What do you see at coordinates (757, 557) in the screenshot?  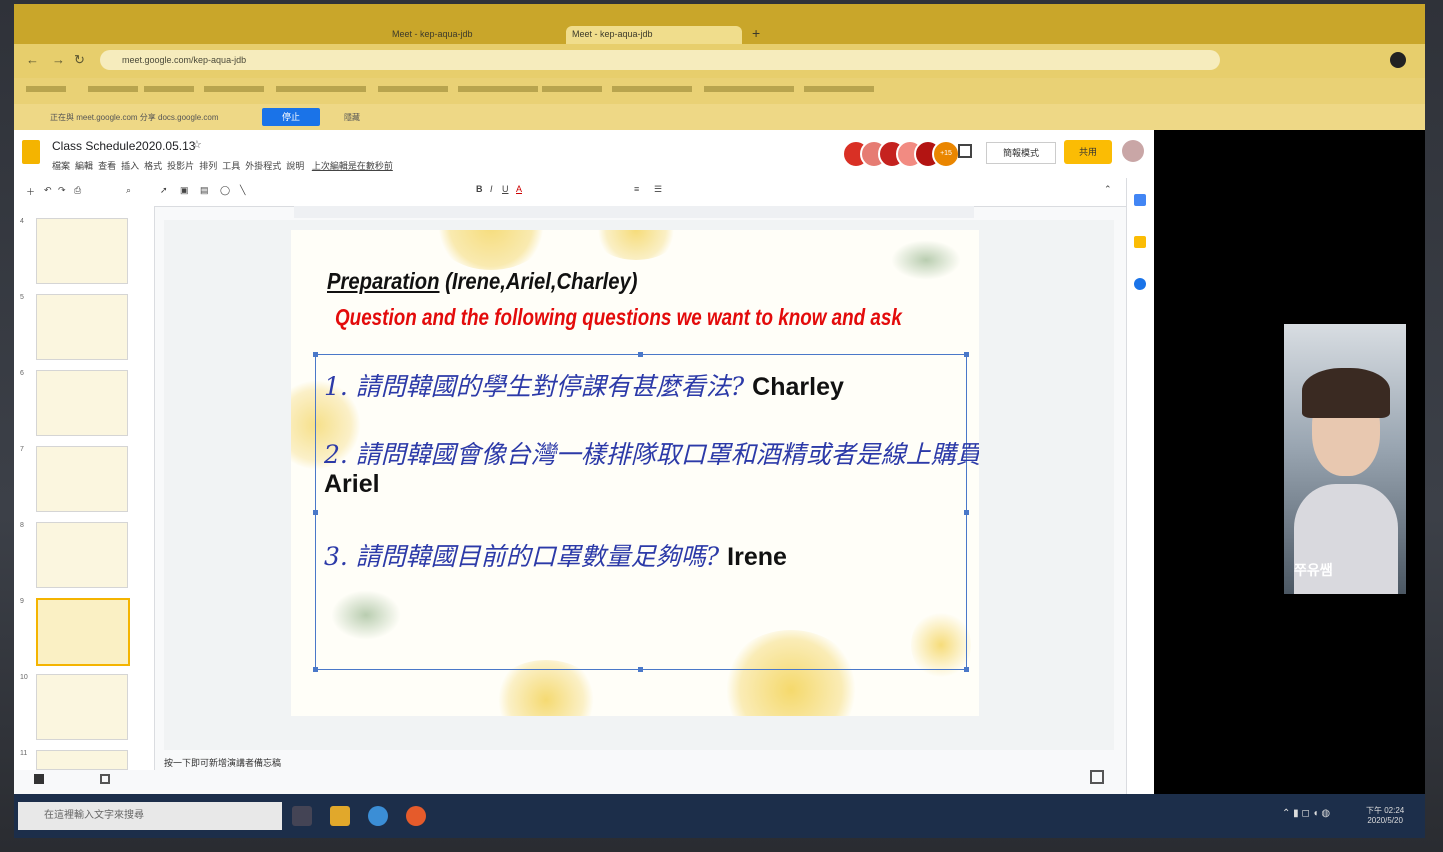 I see `question-assignee: Irene` at bounding box center [757, 557].